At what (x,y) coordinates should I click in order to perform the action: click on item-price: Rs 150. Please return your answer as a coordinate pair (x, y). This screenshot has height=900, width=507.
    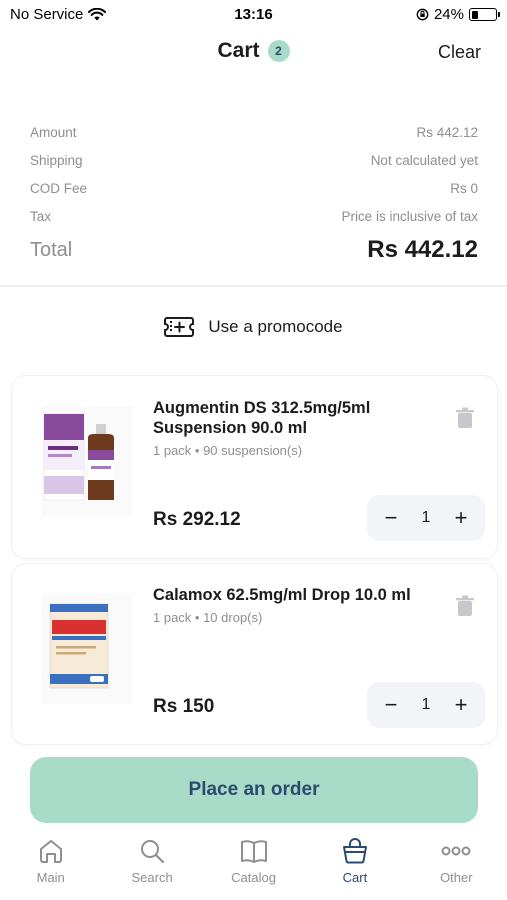
    Looking at the image, I should click on (184, 706).